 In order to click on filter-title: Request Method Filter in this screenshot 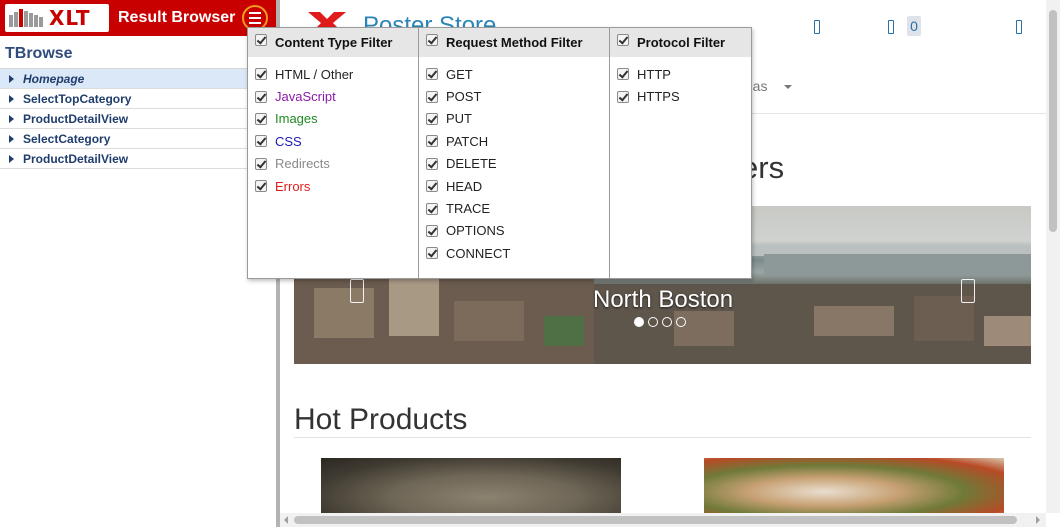, I will do `click(514, 42)`.